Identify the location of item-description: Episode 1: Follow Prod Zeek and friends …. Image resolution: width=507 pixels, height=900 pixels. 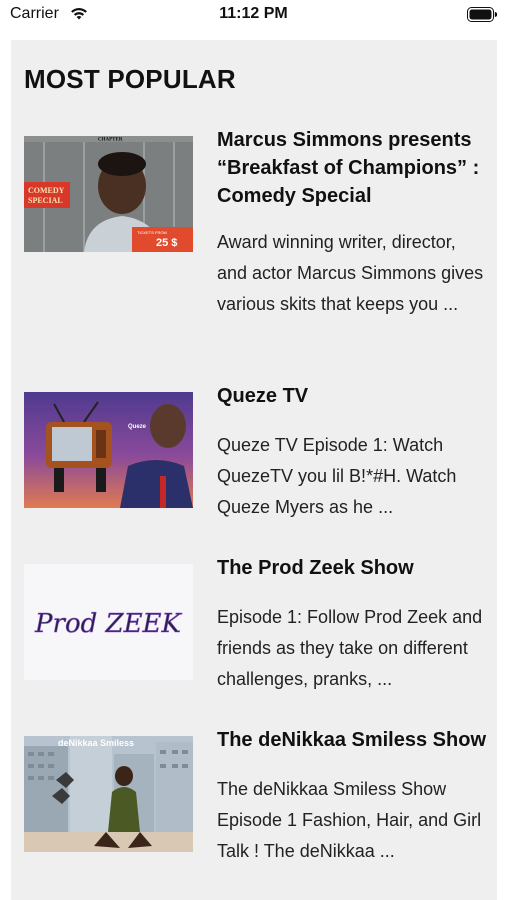
(350, 648).